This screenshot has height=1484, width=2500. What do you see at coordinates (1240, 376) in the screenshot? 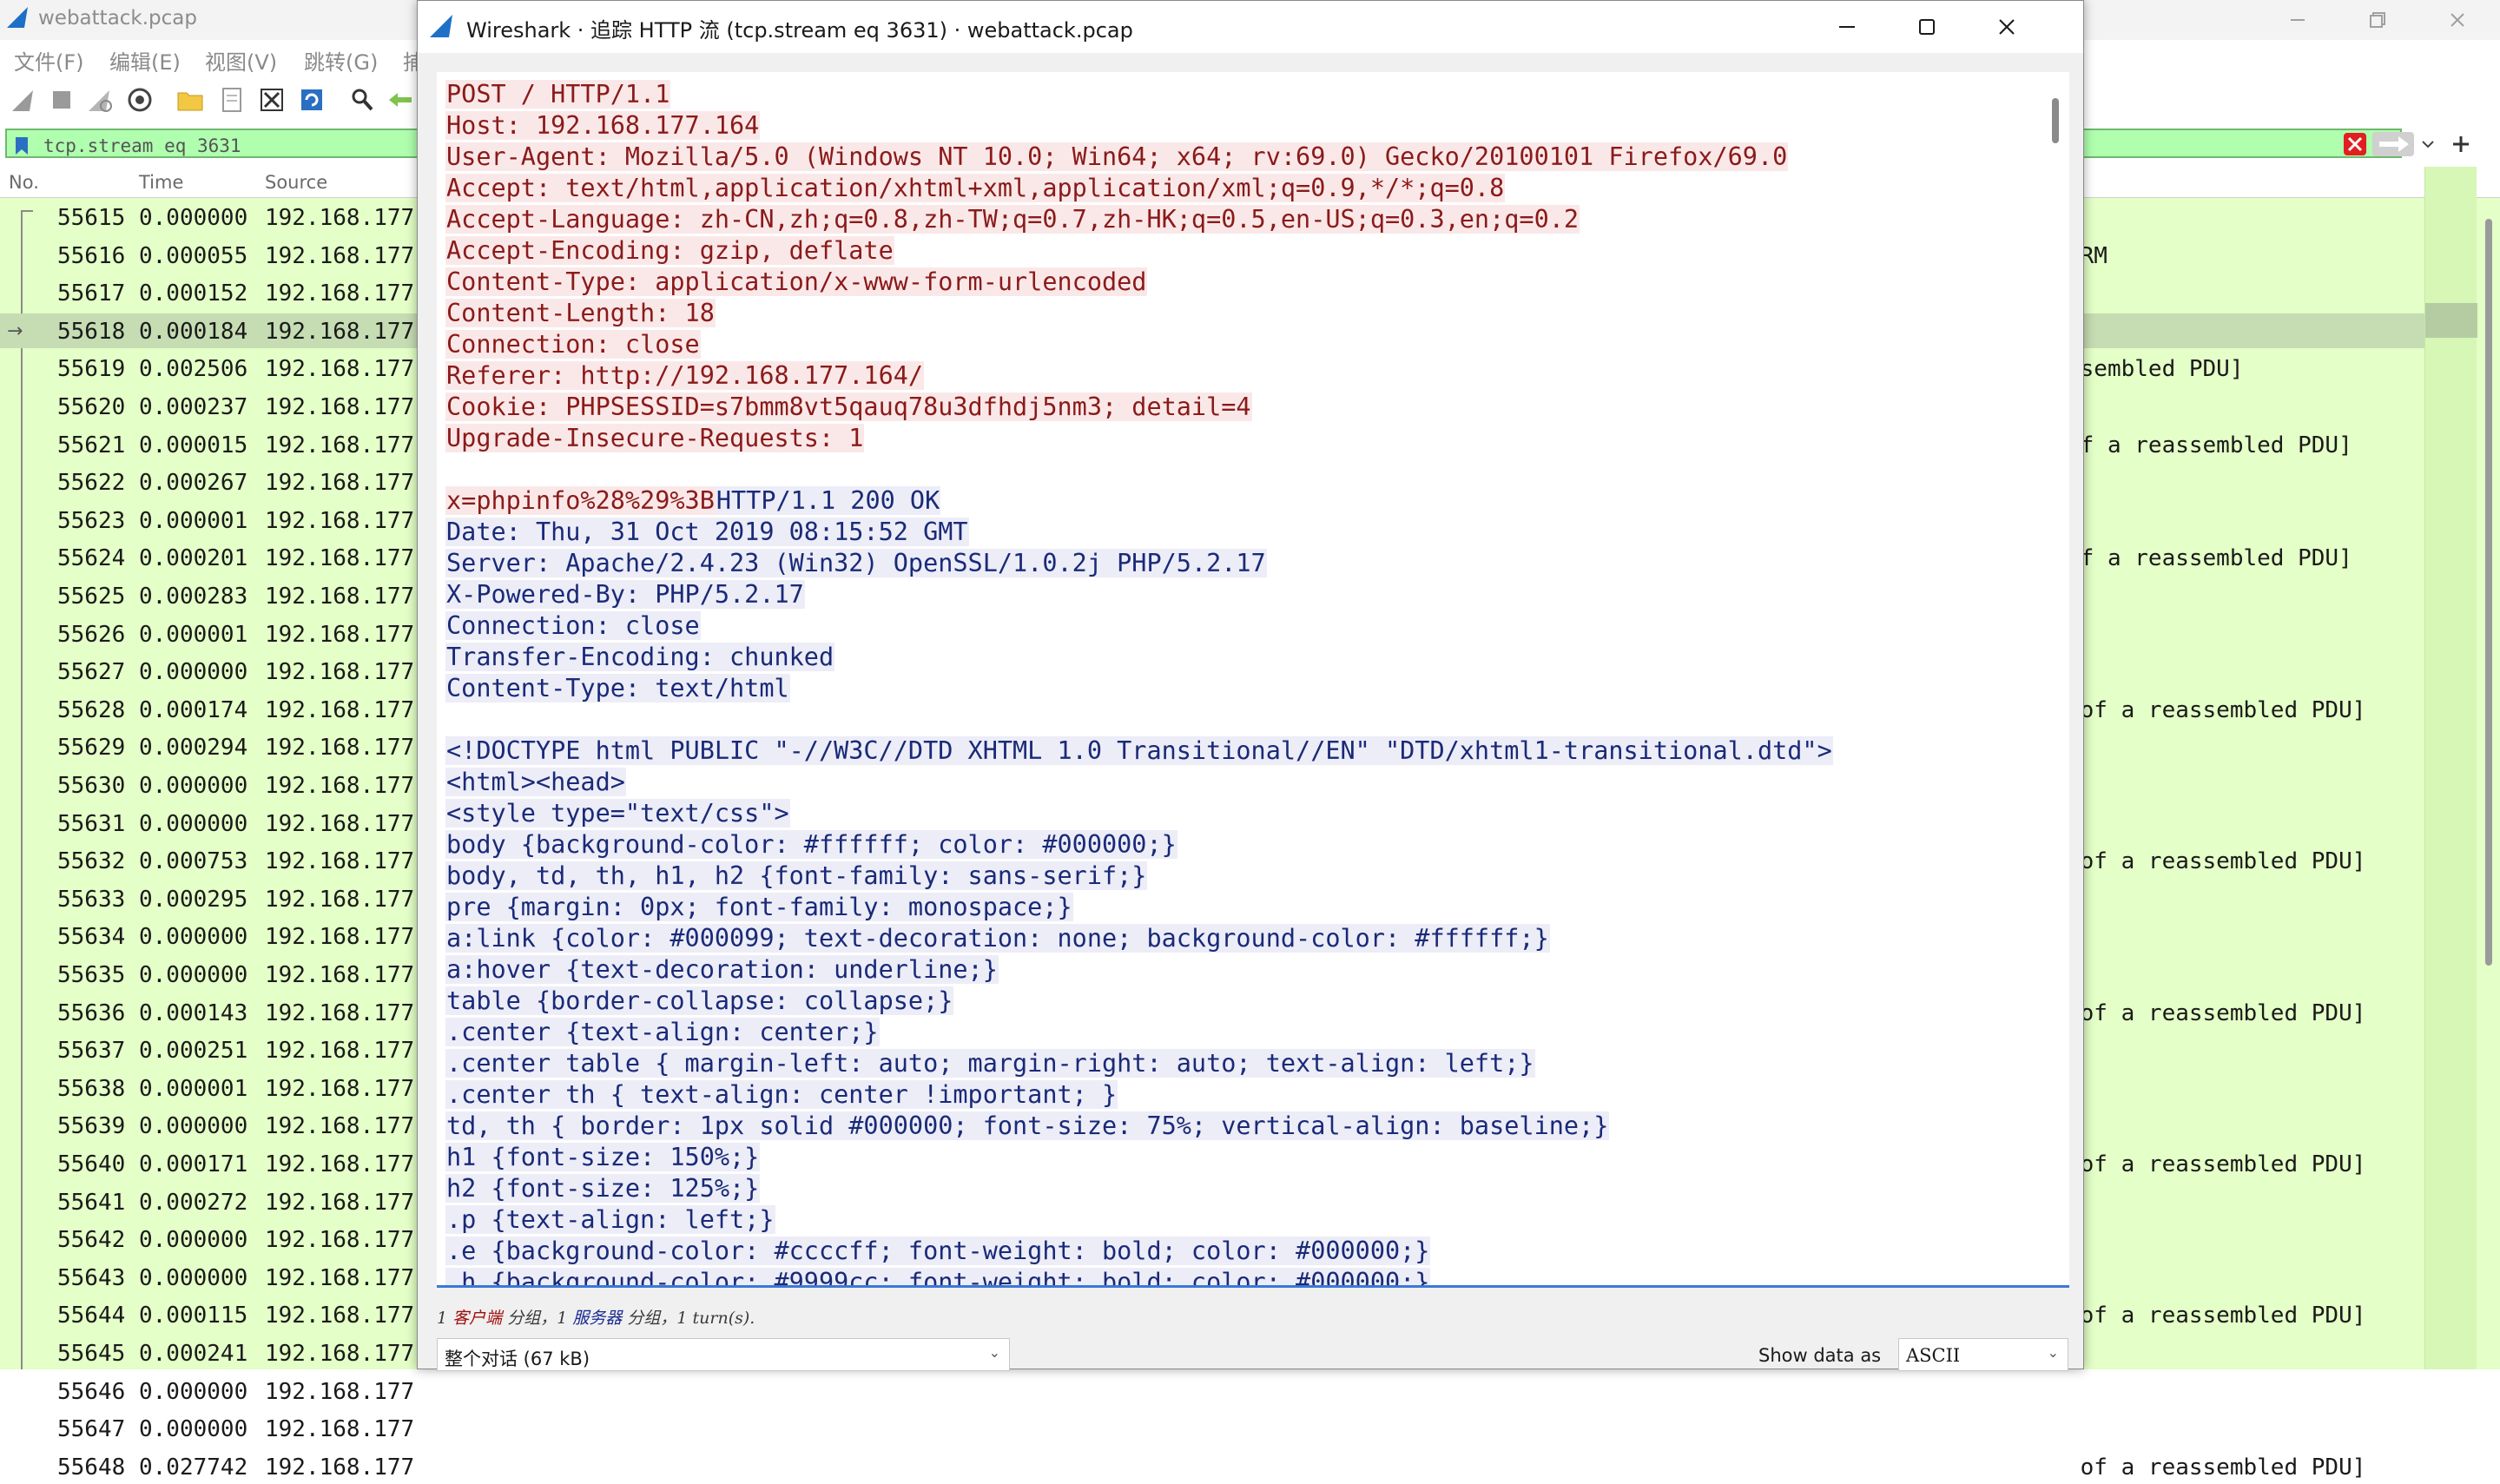
I see `client-line: Referer: http://192.168.177.164/` at bounding box center [1240, 376].